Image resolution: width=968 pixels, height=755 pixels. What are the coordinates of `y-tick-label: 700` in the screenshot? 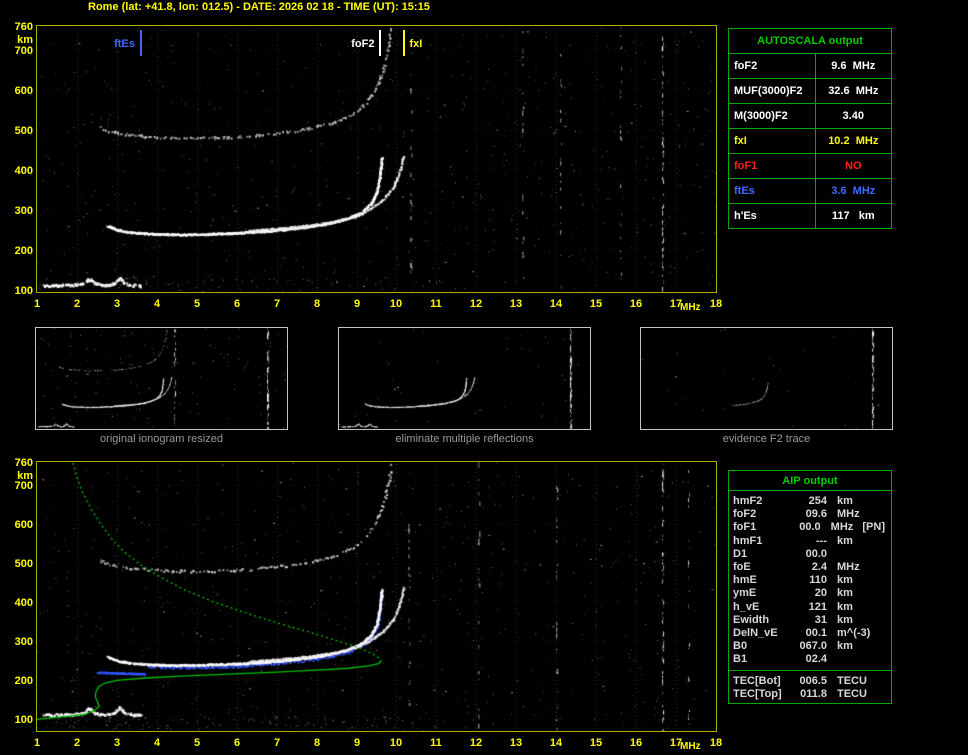 It's located at (23, 51).